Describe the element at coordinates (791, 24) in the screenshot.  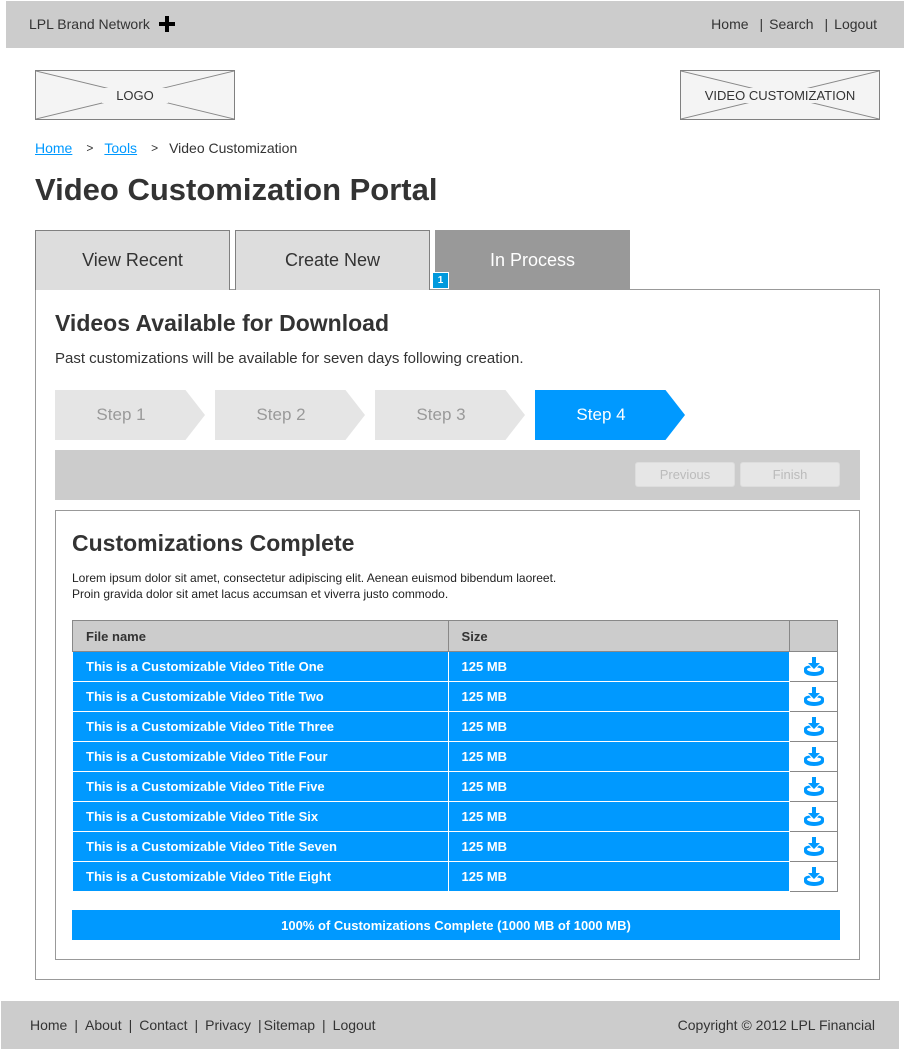
I see `top-nav-search: Search` at that location.